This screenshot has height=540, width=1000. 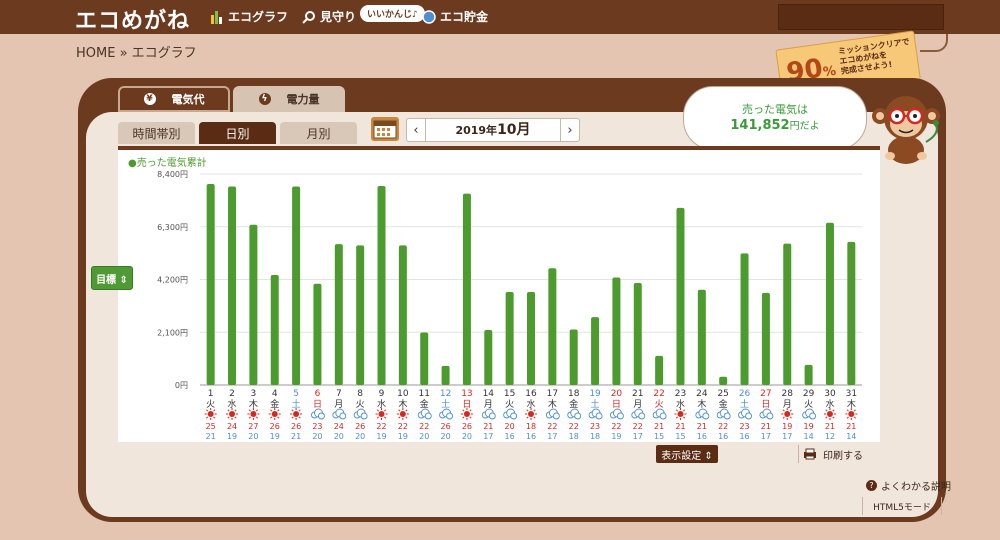 I want to click on bar-chart-icon, so click(x=216, y=17).